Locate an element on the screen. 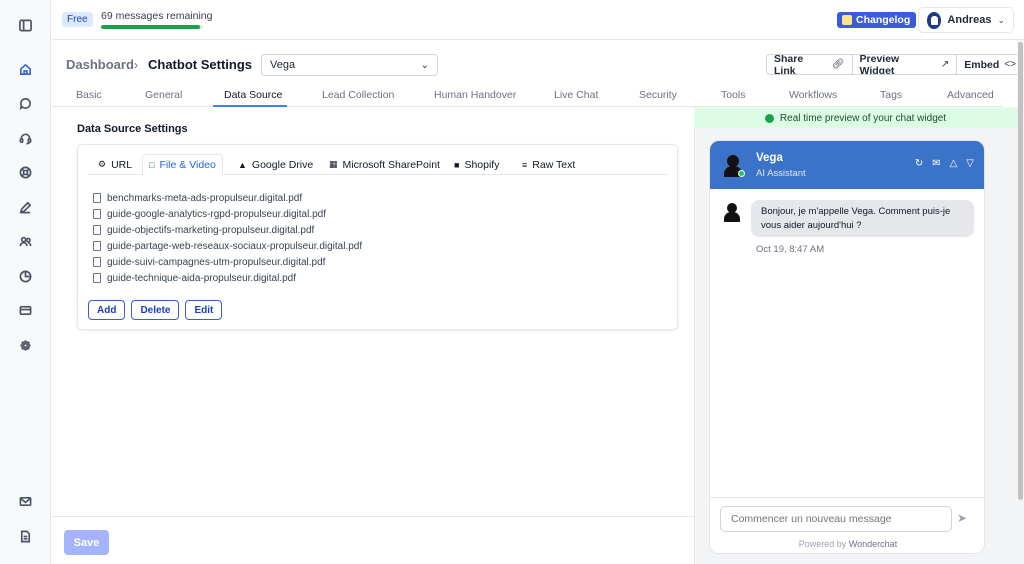 Image resolution: width=1024 pixels, height=564 pixels. document-icon is located at coordinates (25, 536).